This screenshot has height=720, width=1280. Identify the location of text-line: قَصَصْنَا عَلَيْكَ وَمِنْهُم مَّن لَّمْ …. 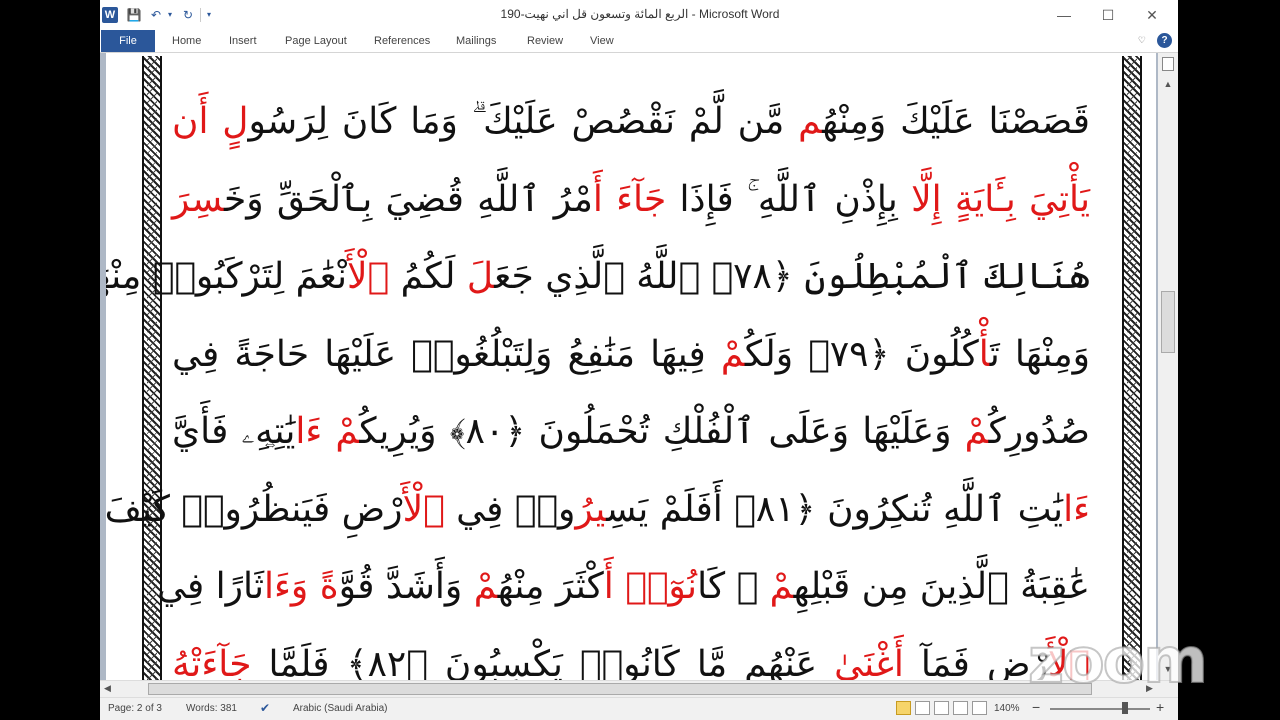
(631, 122).